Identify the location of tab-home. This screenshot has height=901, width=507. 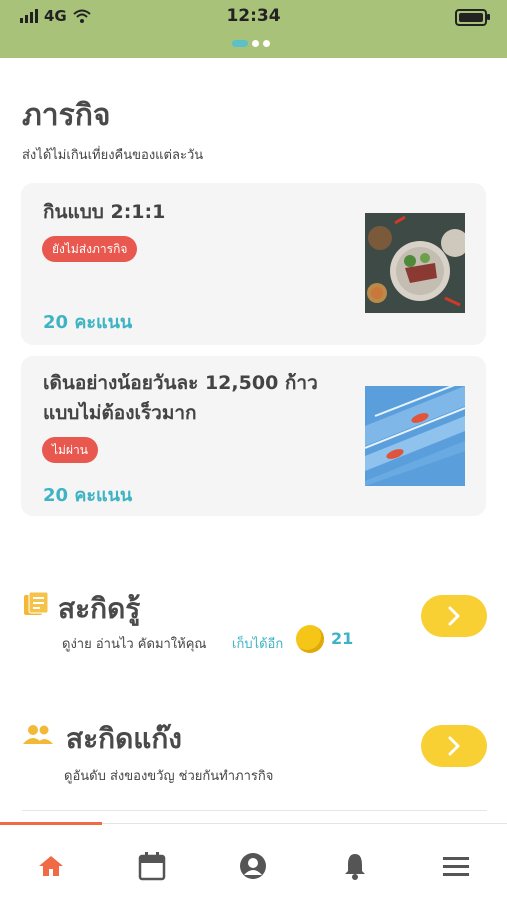
(51, 866).